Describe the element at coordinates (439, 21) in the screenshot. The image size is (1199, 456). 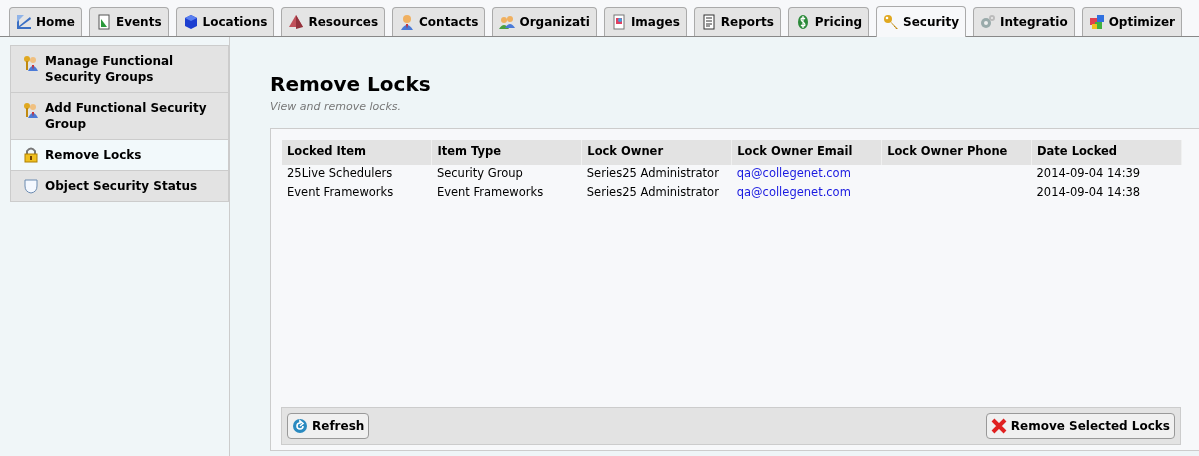
I see `nav-tab: Contacts` at that location.